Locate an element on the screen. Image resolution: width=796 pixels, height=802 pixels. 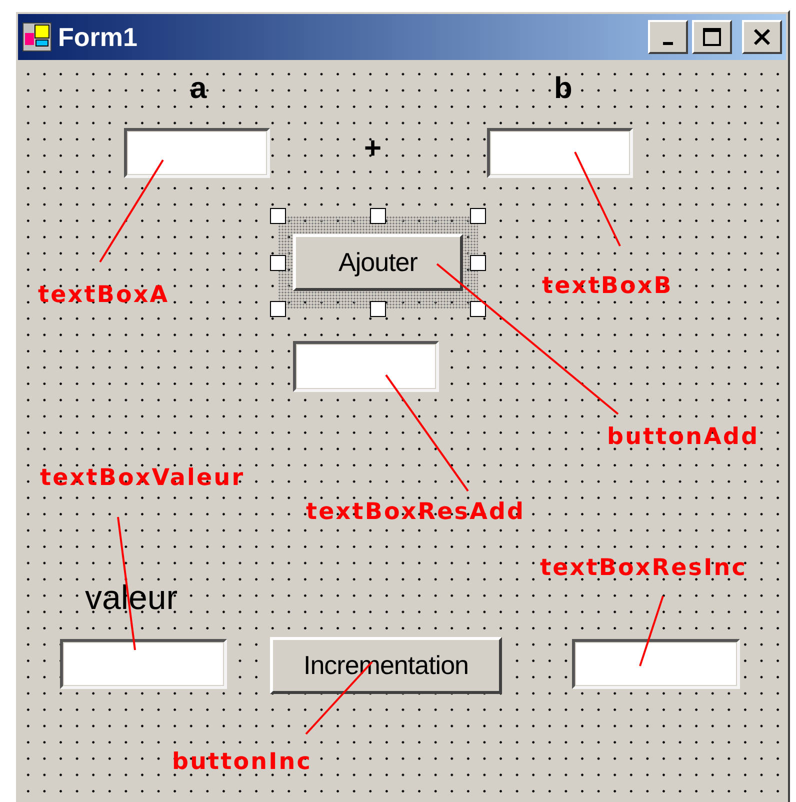
close-icon is located at coordinates (762, 37).